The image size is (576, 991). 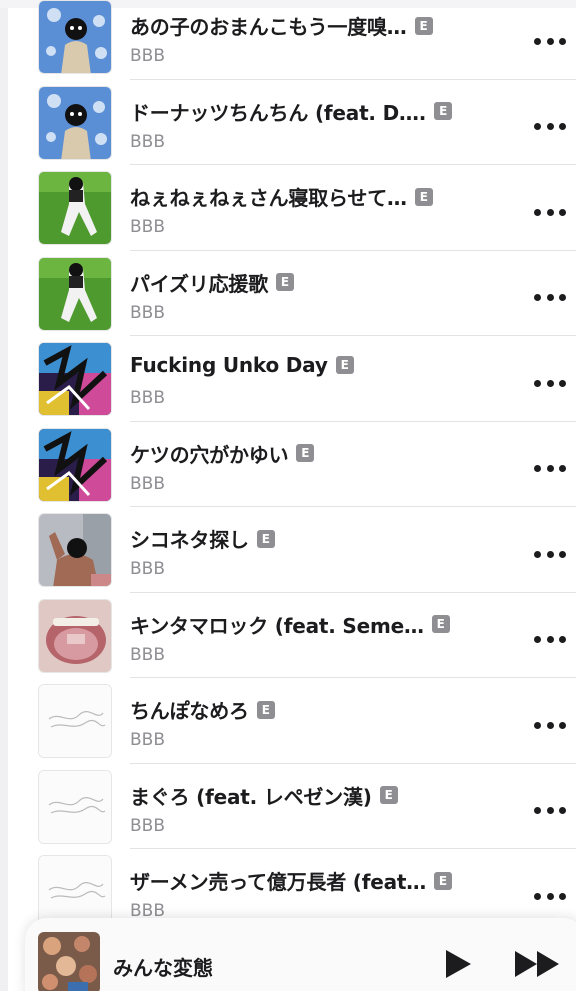 What do you see at coordinates (75, 550) in the screenshot?
I see `masked-man-pose-art` at bounding box center [75, 550].